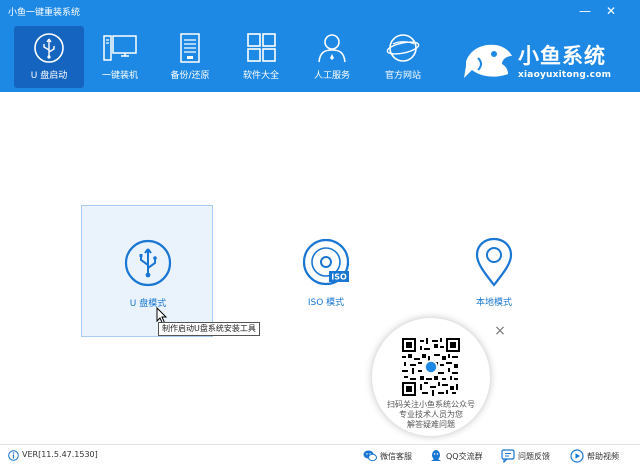 This screenshot has width=640, height=466. Describe the element at coordinates (431, 367) in the screenshot. I see `qr-code` at that location.